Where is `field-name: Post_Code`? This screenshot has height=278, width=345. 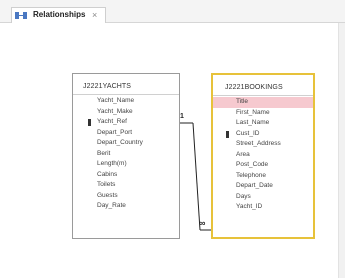
field-name: Post_Code is located at coordinates (252, 164).